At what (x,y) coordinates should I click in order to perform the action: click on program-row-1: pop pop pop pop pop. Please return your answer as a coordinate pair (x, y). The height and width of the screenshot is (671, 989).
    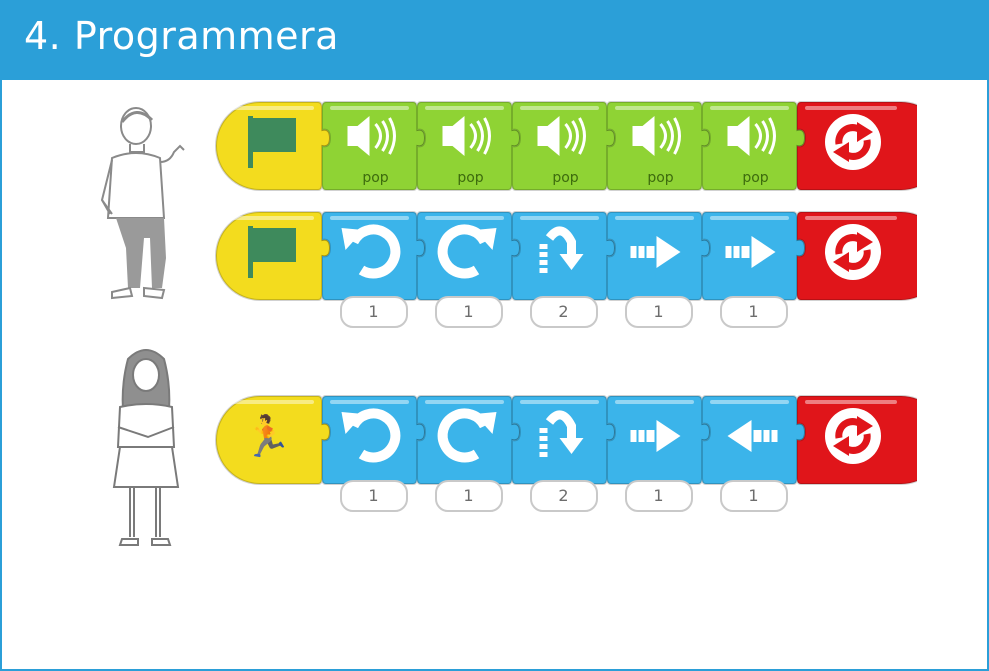
    Looking at the image, I should click on (565, 148).